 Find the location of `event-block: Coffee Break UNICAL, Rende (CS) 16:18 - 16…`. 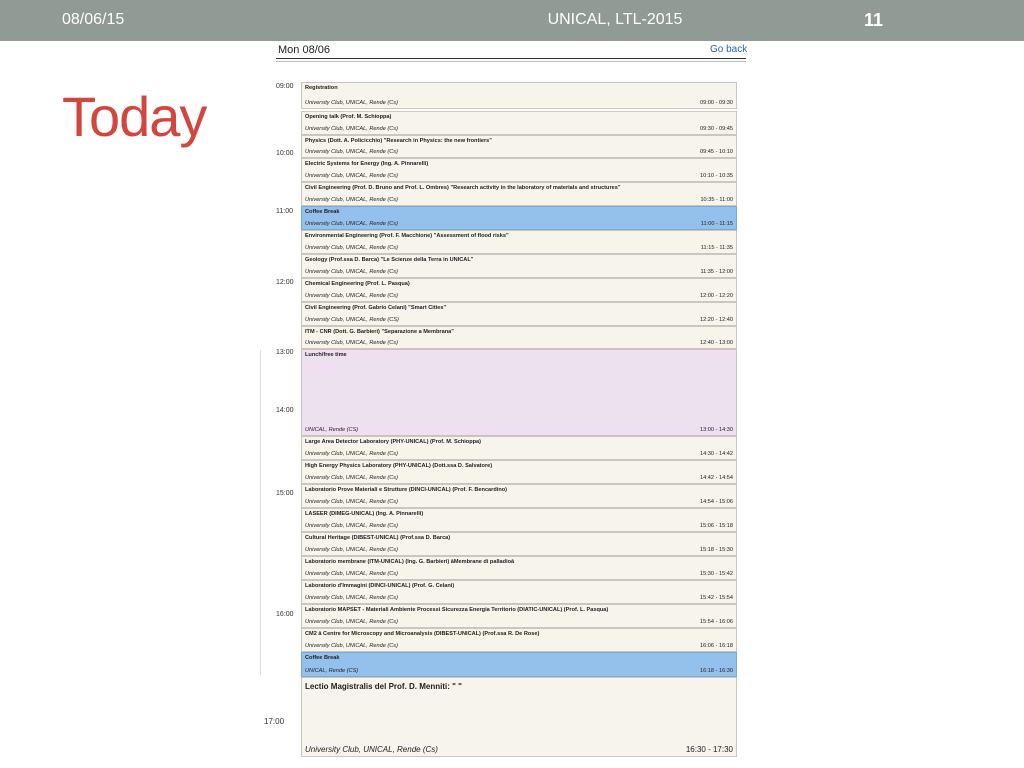

event-block: Coffee Break UNICAL, Rende (CS) 16:18 - 16… is located at coordinates (519, 664).